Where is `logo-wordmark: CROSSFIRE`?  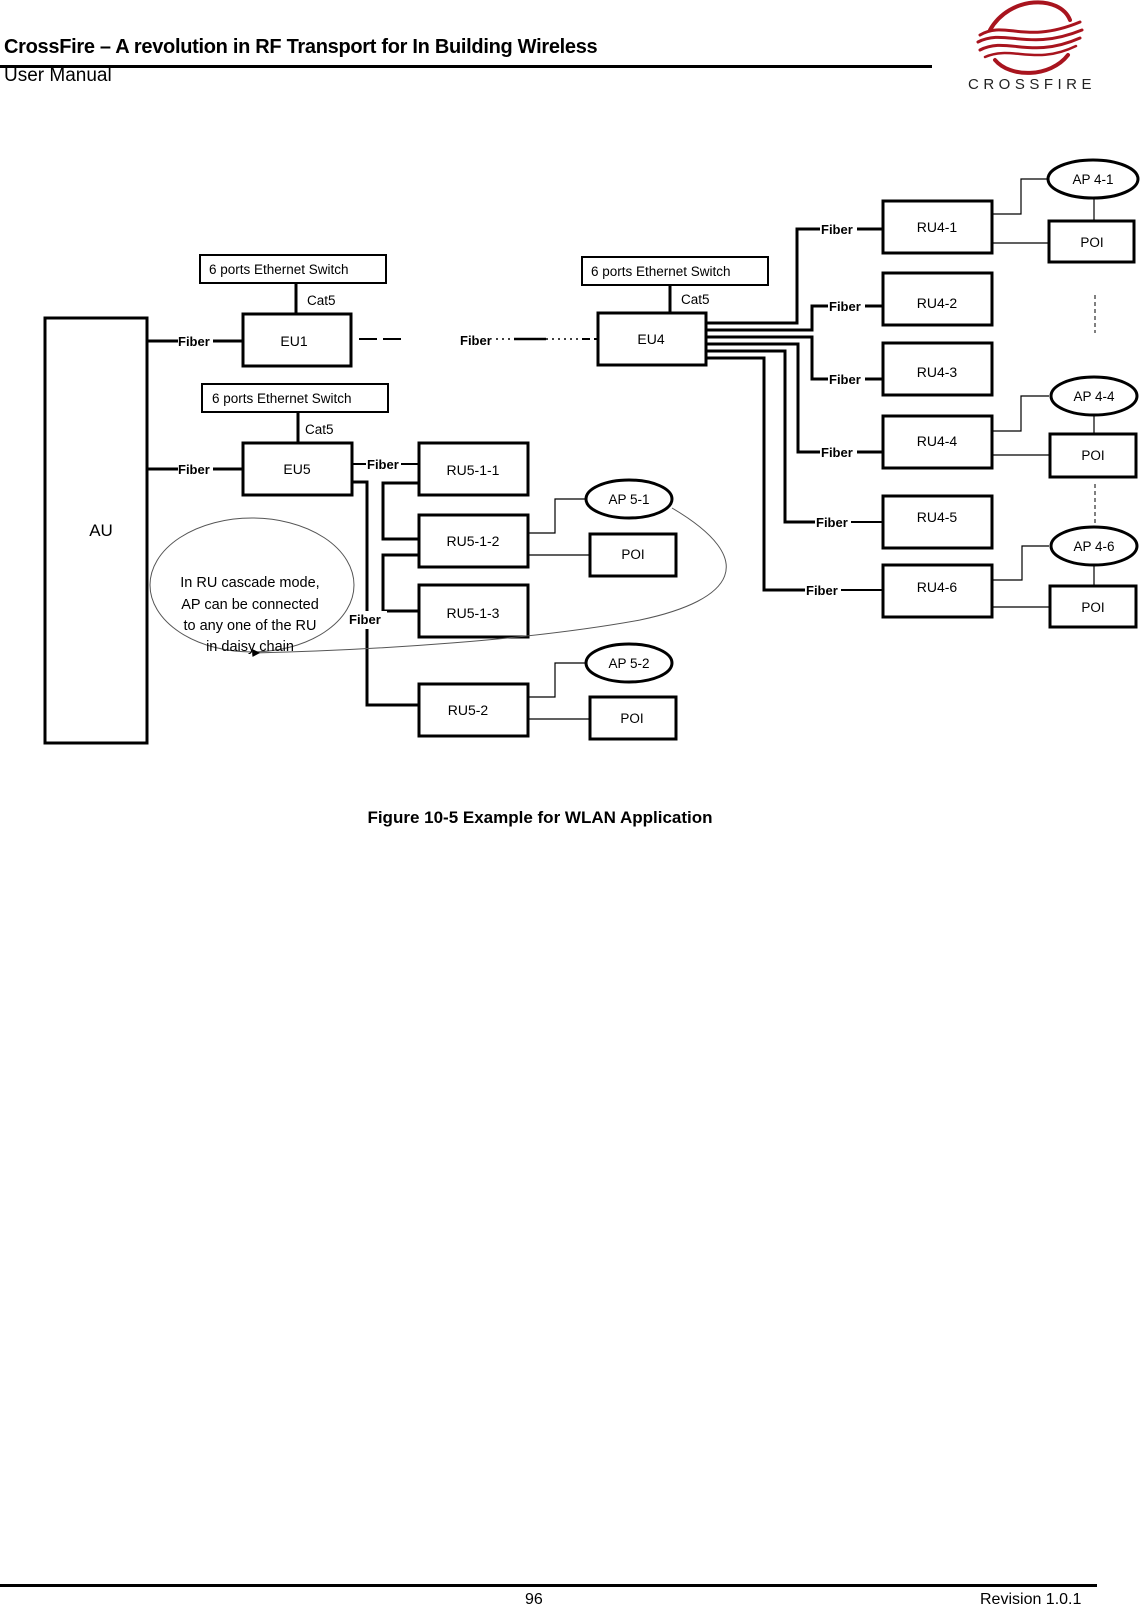
logo-wordmark: CROSSFIRE is located at coordinates (1032, 84).